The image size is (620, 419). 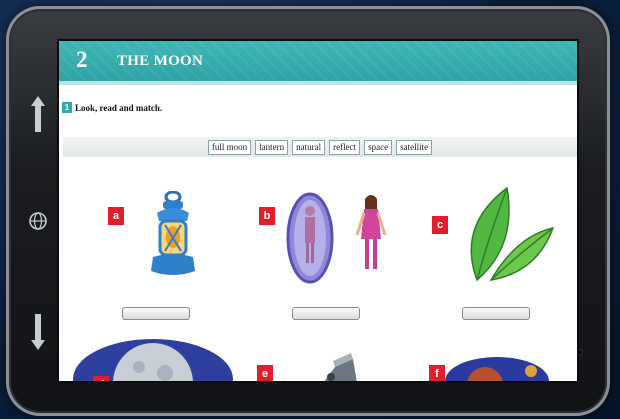 I want to click on satellite-picture, so click(x=340, y=367).